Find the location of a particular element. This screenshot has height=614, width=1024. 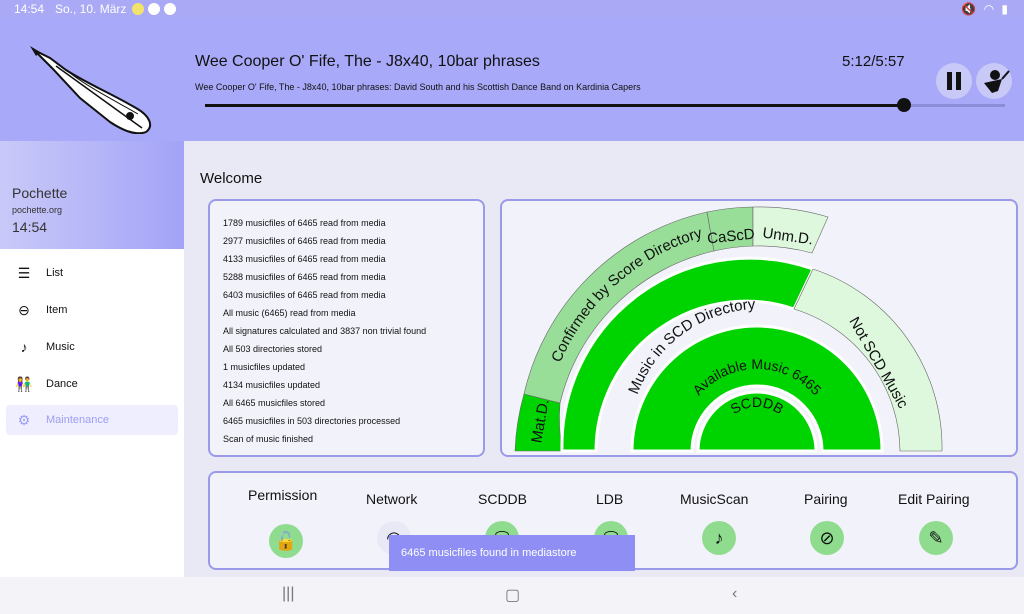

pause-button is located at coordinates (954, 81).